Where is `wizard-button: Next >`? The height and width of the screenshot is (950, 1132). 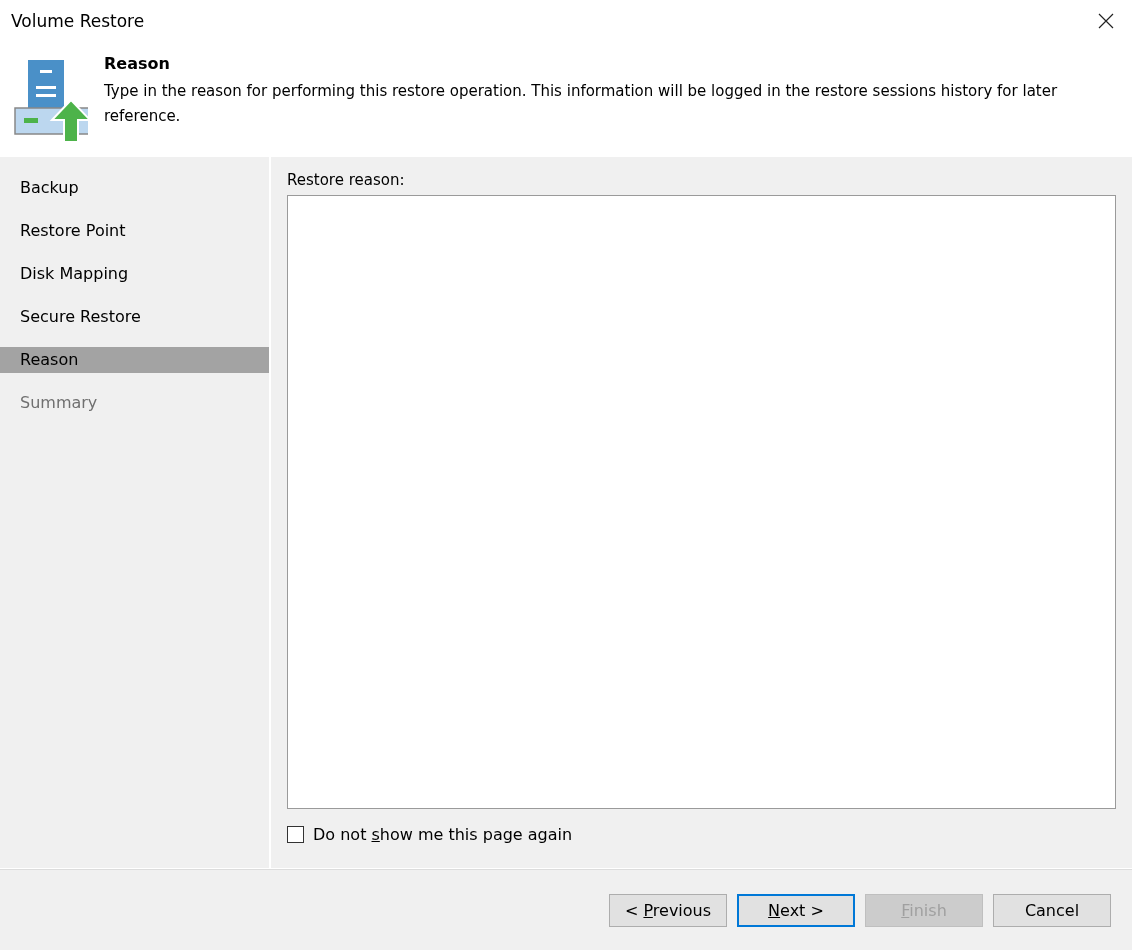 wizard-button: Next > is located at coordinates (796, 910).